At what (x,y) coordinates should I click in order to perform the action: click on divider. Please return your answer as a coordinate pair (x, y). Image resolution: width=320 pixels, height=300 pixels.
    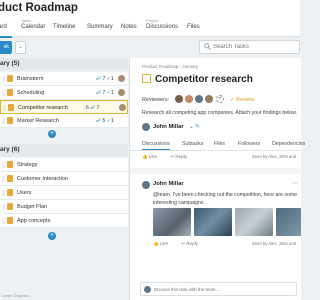
    Looking at the image, I should click on (215, 171).